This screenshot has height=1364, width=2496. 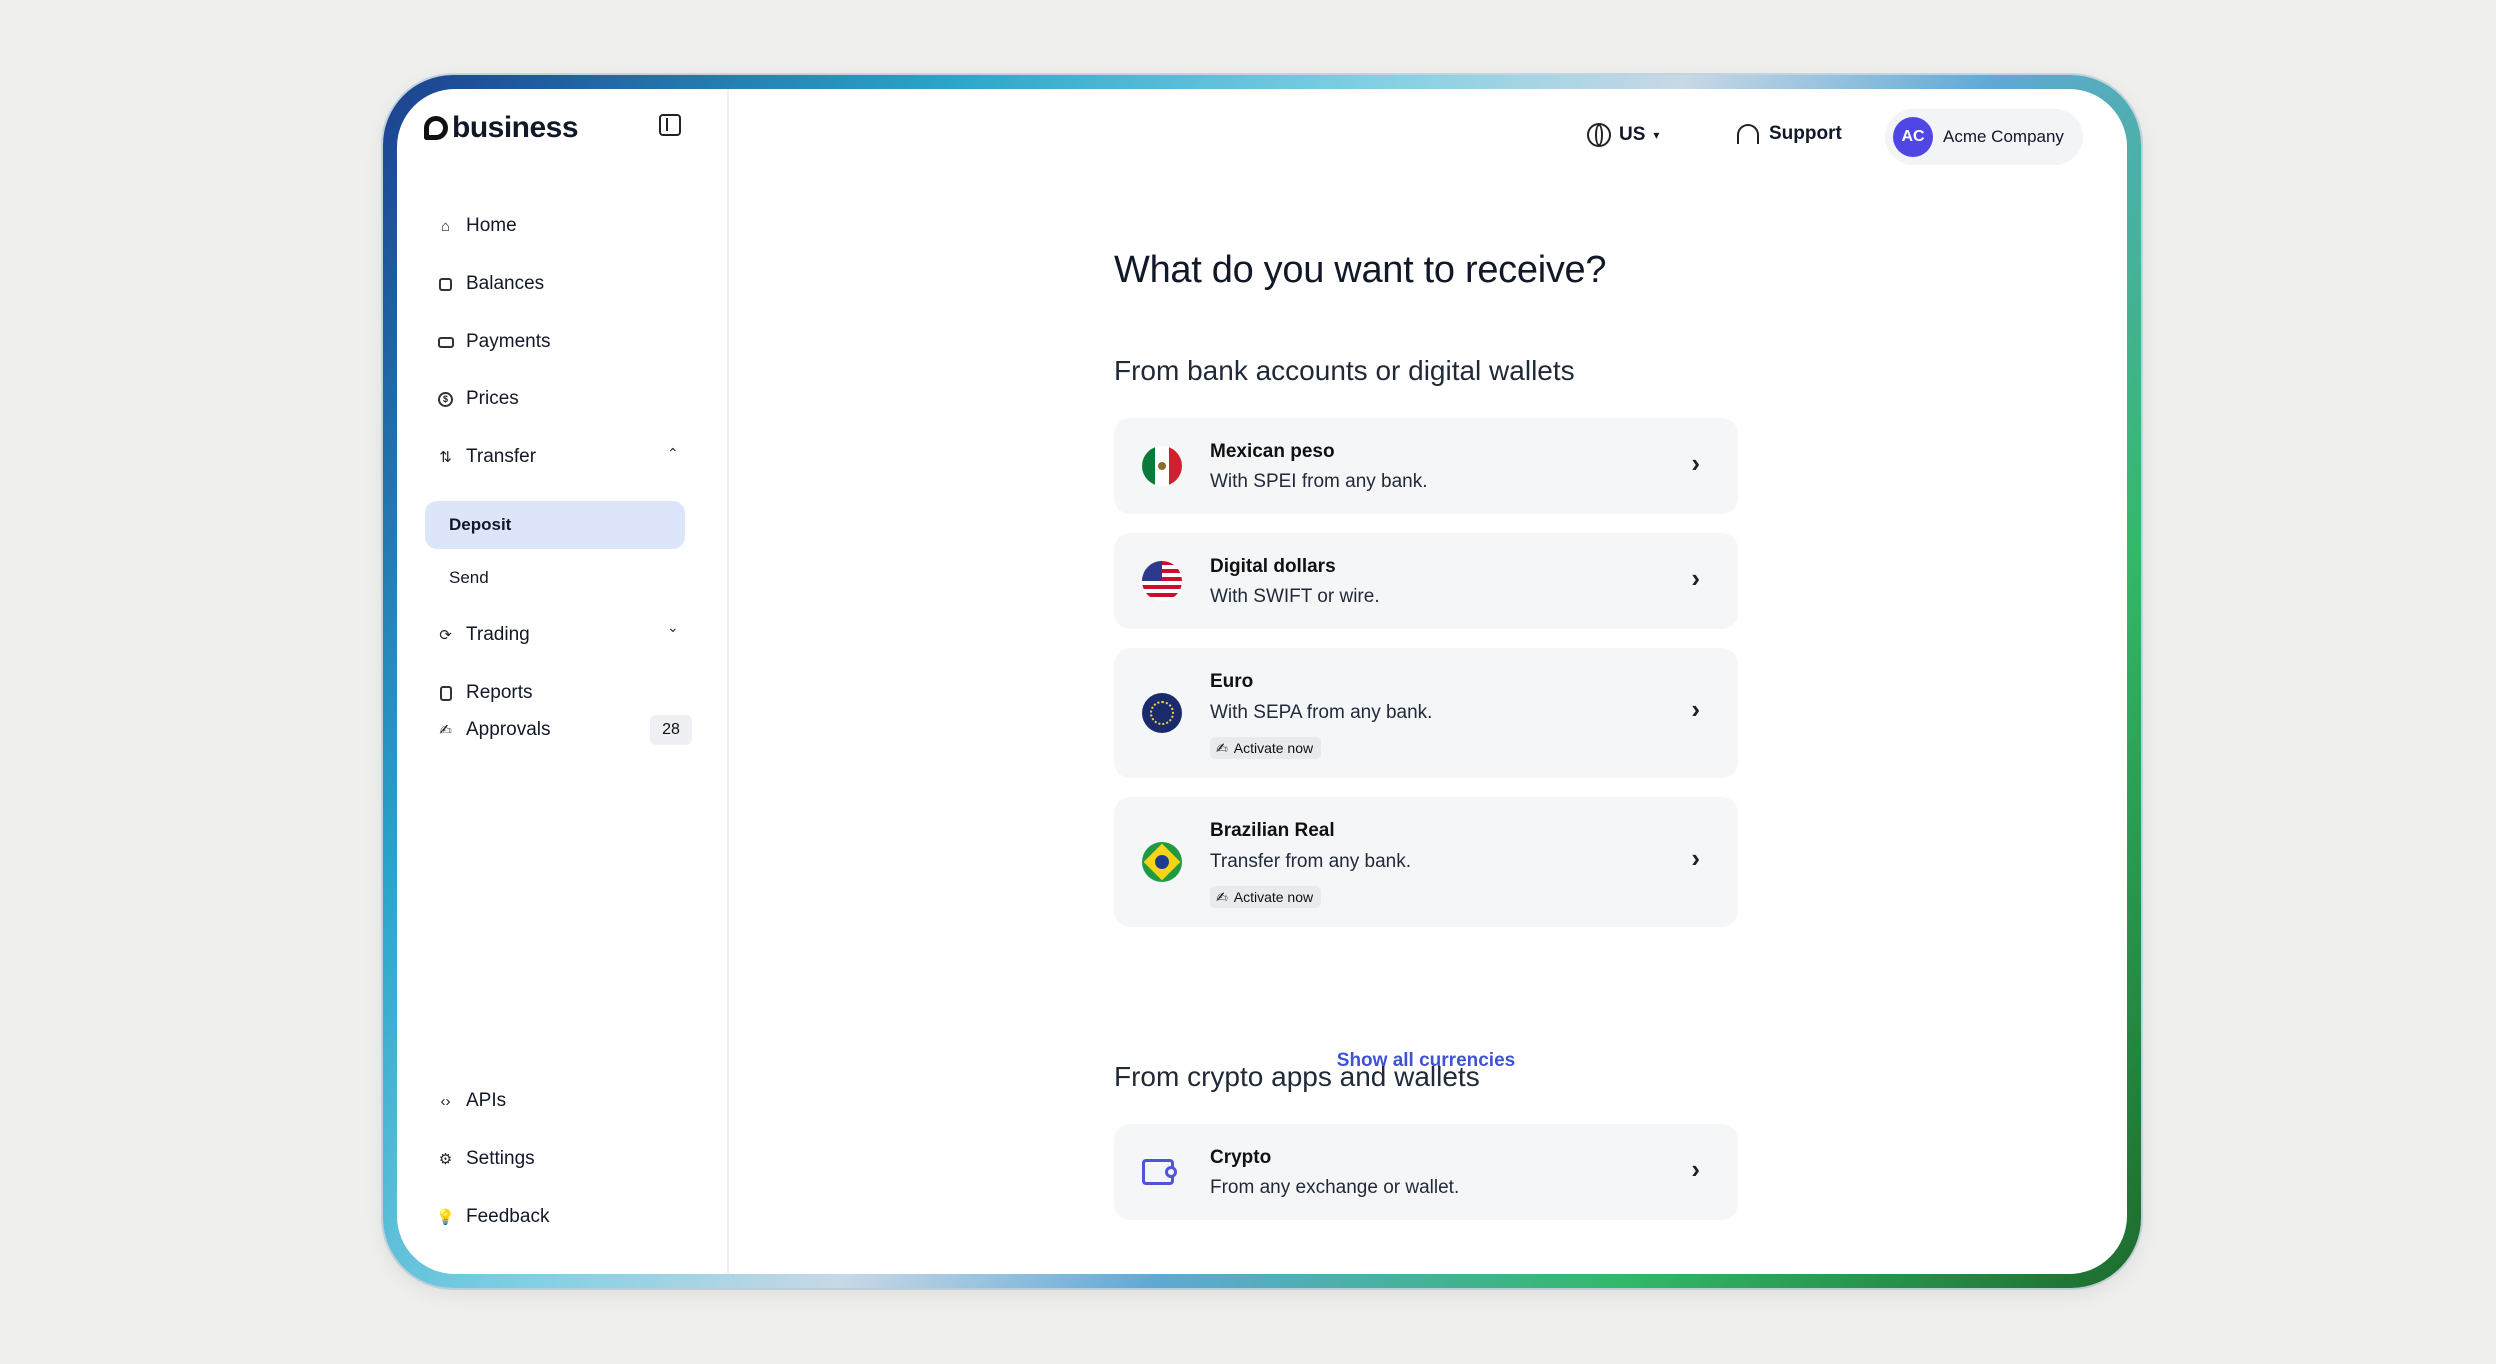 I want to click on support-label: Support, so click(x=1805, y=133).